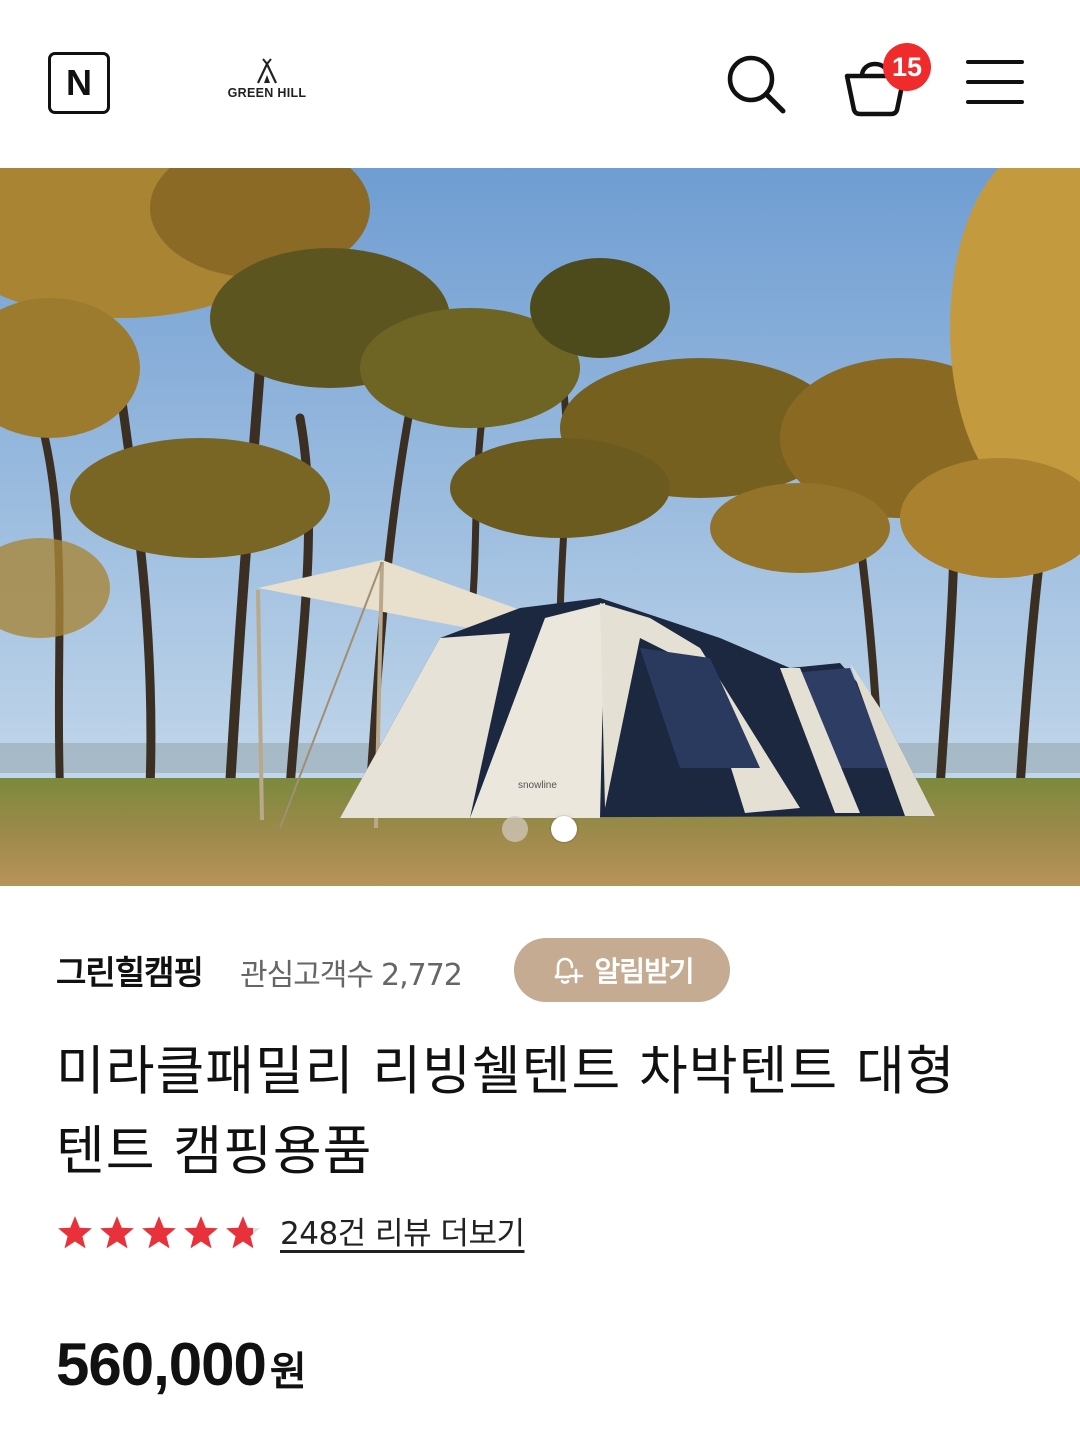 This screenshot has width=1080, height=1451. Describe the element at coordinates (546, 1112) in the screenshot. I see `product-title: 미라클패밀리 리빙쉘텐트 차박텐트 대형 텐트 캠핑용품` at that location.